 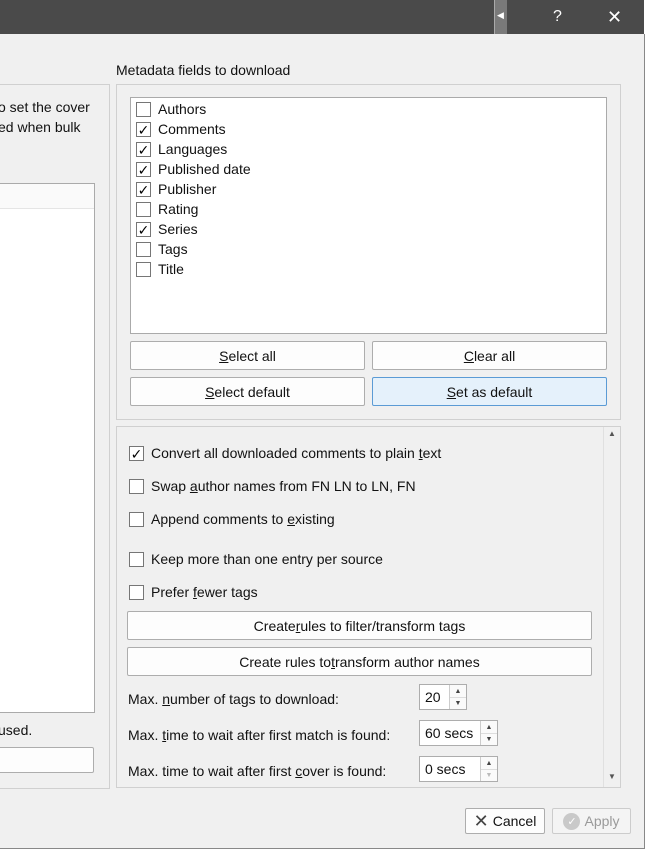 What do you see at coordinates (505, 821) in the screenshot?
I see `cancel-button: ✕ Cancel` at bounding box center [505, 821].